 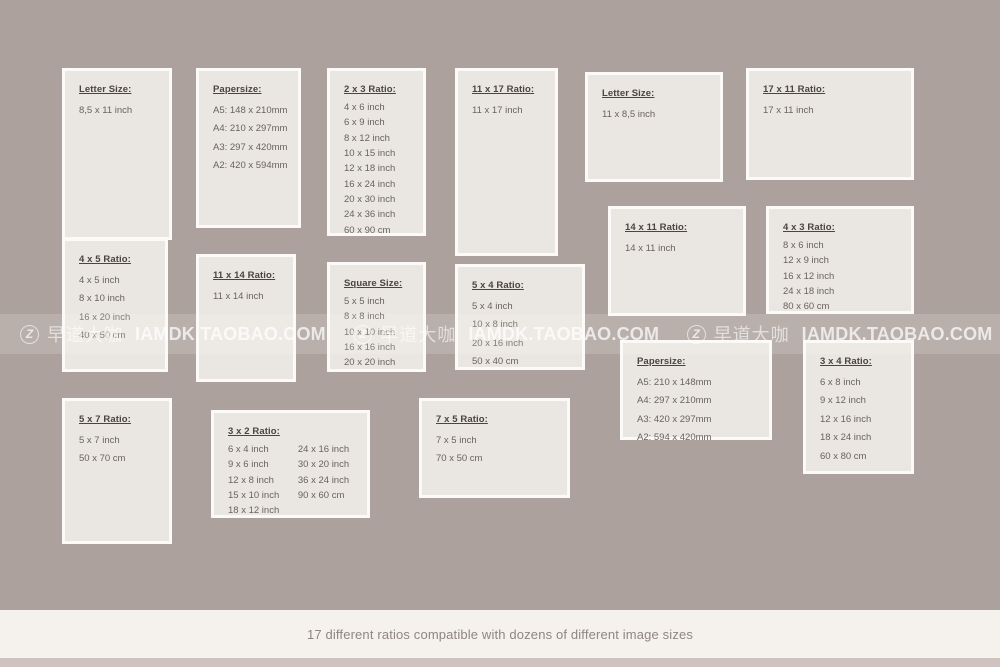 I want to click on ratio-card-size-line: 8 x 10 inch, so click(x=102, y=299).